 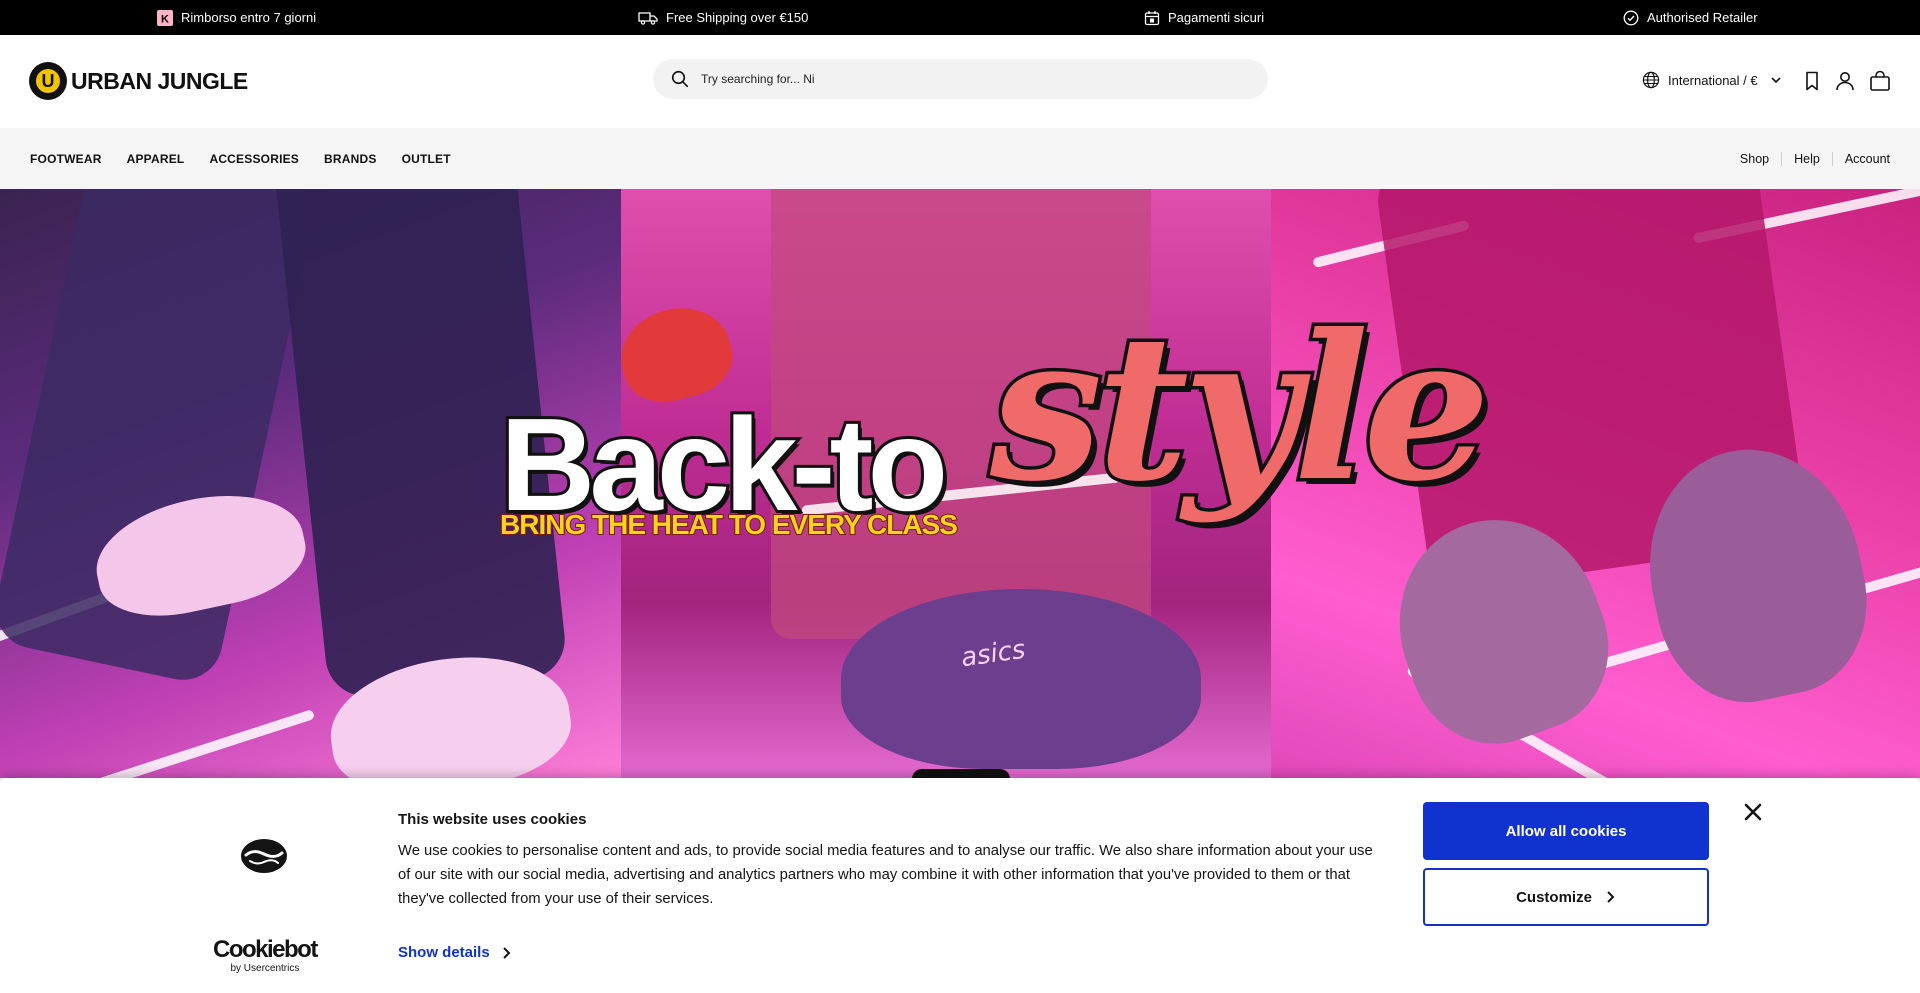 I want to click on headline-style: style, so click(x=1239, y=408).